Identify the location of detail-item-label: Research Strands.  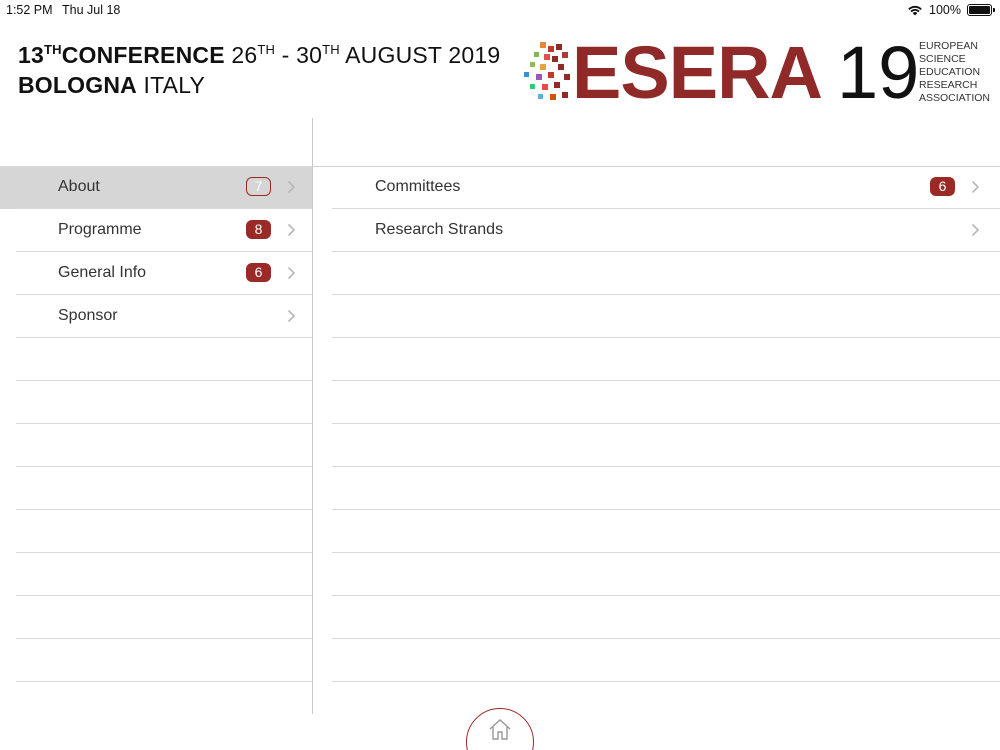
(439, 229).